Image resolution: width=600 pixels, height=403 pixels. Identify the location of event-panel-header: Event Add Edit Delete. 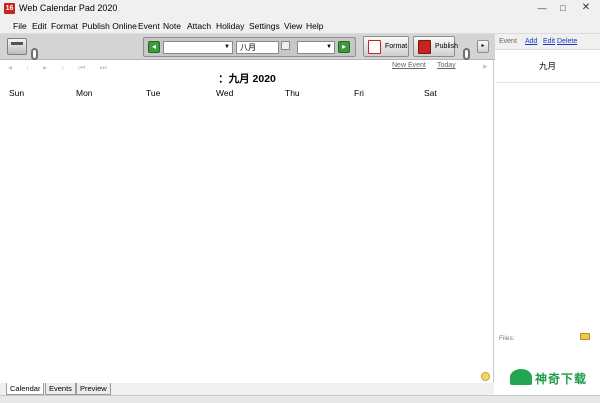
(547, 42).